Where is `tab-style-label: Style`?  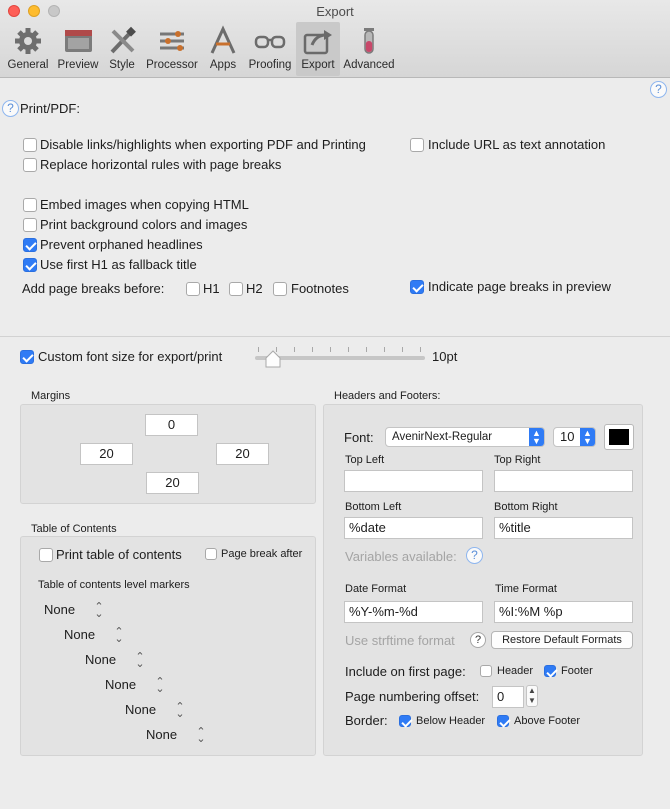
tab-style-label: Style is located at coordinates (122, 65).